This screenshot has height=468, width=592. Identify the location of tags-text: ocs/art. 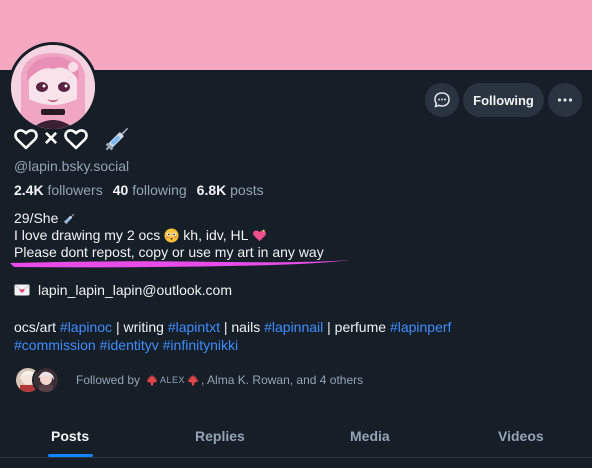
(37, 327).